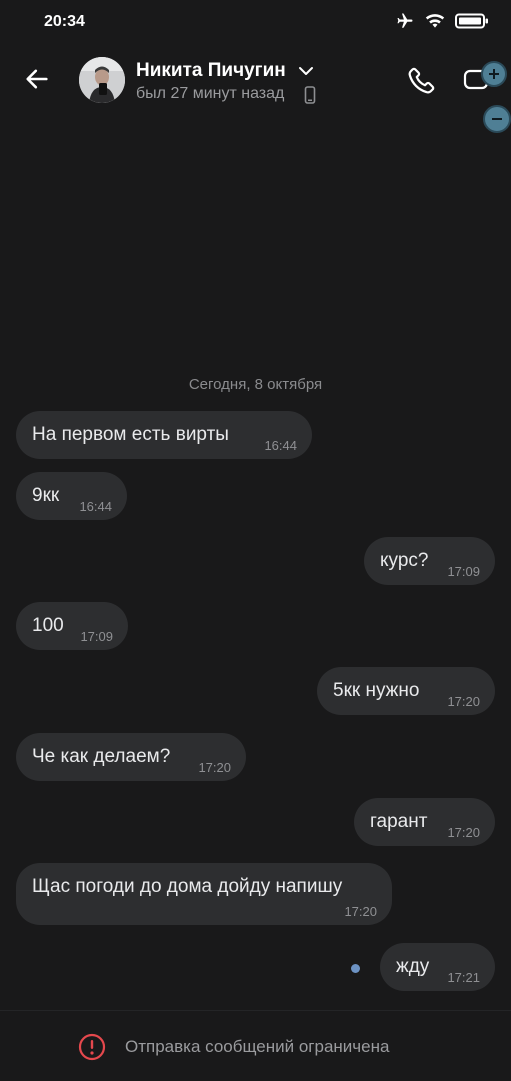 Image resolution: width=511 pixels, height=1081 pixels. I want to click on zoom-in-button, so click(494, 74).